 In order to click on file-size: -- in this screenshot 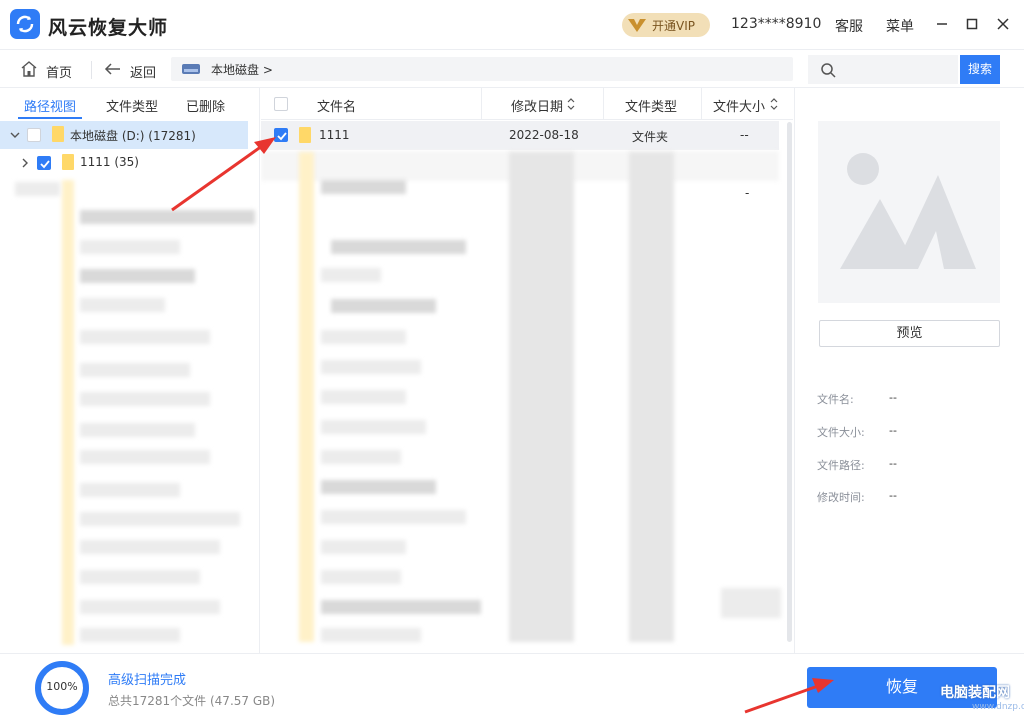, I will do `click(744, 135)`.